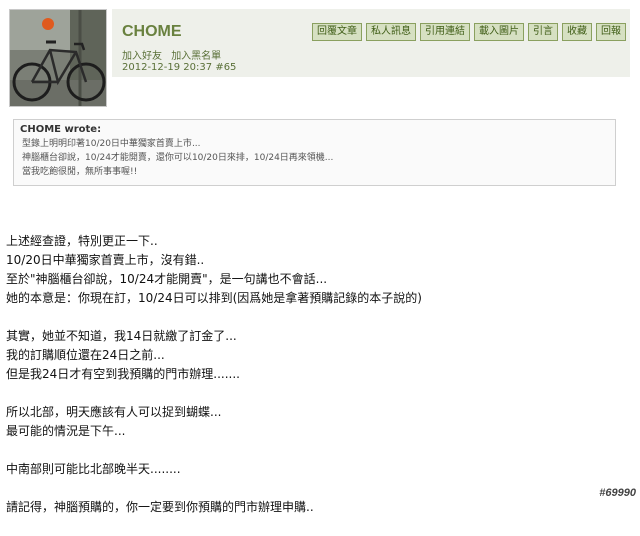  What do you see at coordinates (391, 32) in the screenshot?
I see `private-message-button: 私人訊息` at bounding box center [391, 32].